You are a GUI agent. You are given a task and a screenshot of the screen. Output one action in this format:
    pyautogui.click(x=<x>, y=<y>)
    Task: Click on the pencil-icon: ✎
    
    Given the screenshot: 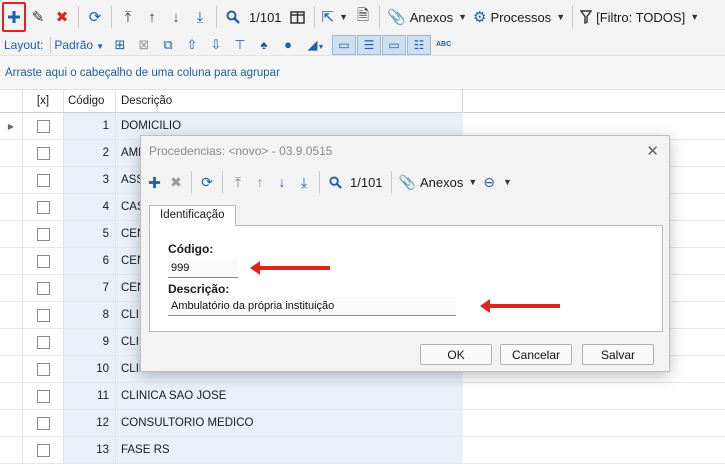 What is the action you would take?
    pyautogui.click(x=38, y=17)
    